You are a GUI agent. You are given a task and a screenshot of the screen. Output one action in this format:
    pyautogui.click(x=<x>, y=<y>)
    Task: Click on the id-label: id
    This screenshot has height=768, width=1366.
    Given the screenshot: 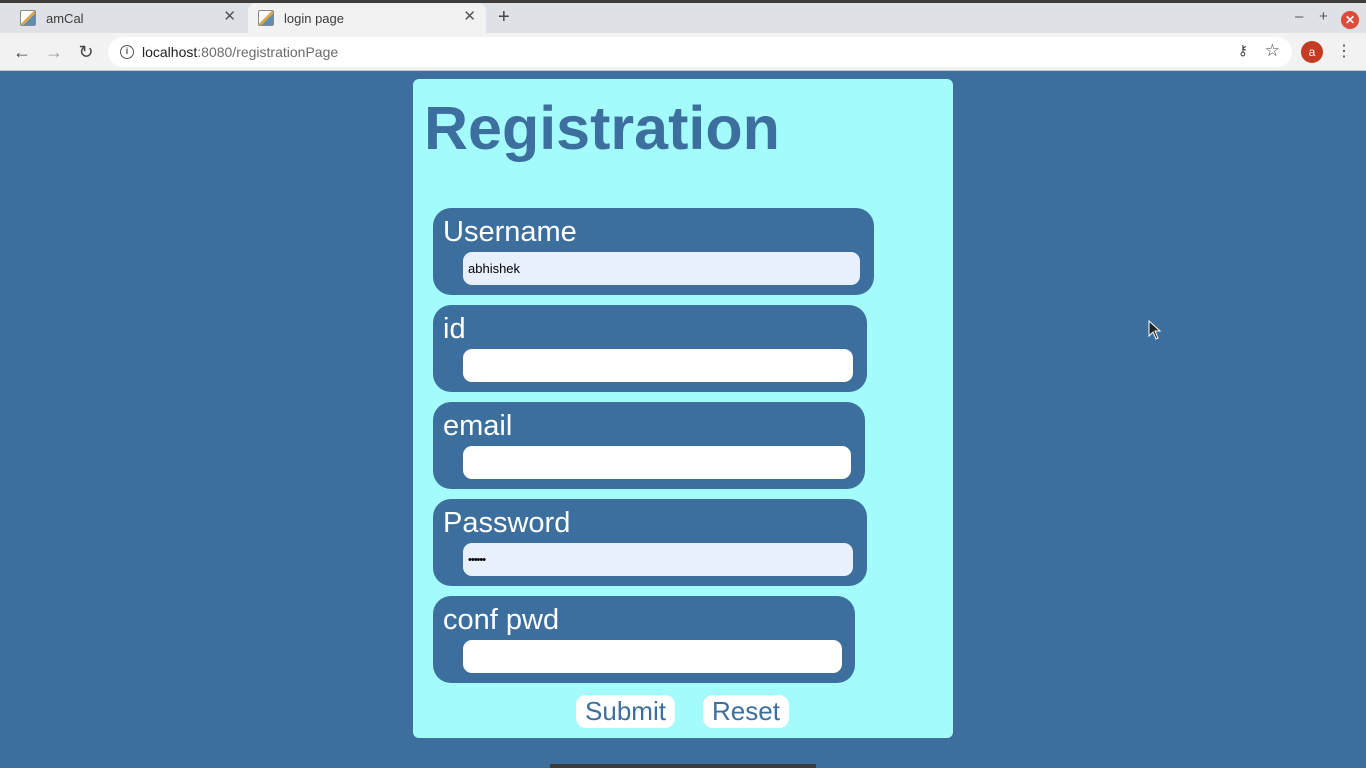 What is the action you would take?
    pyautogui.click(x=454, y=329)
    